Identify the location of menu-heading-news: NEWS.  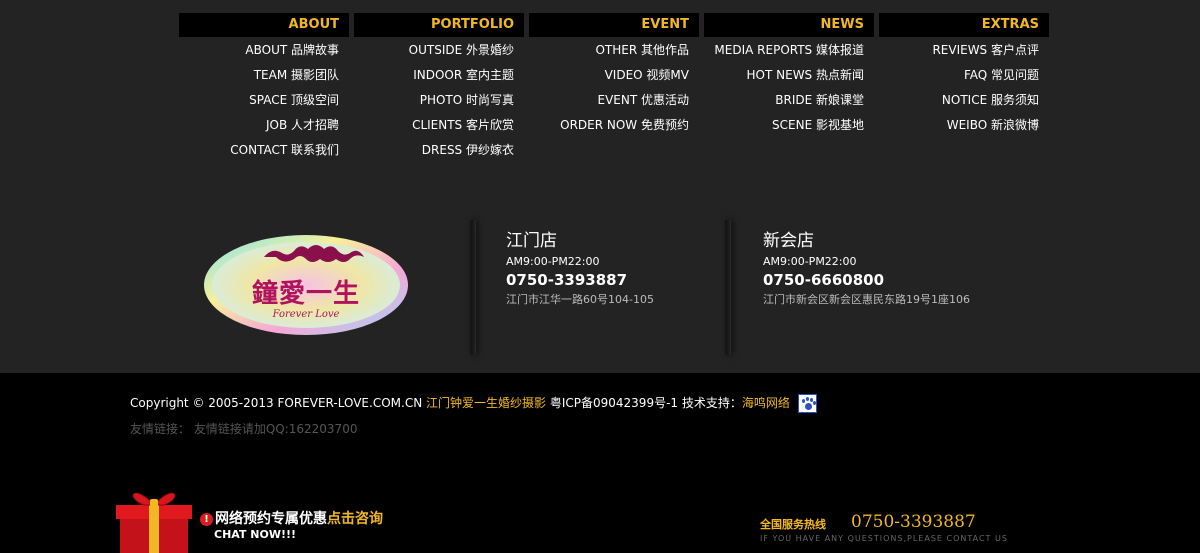
(789, 25).